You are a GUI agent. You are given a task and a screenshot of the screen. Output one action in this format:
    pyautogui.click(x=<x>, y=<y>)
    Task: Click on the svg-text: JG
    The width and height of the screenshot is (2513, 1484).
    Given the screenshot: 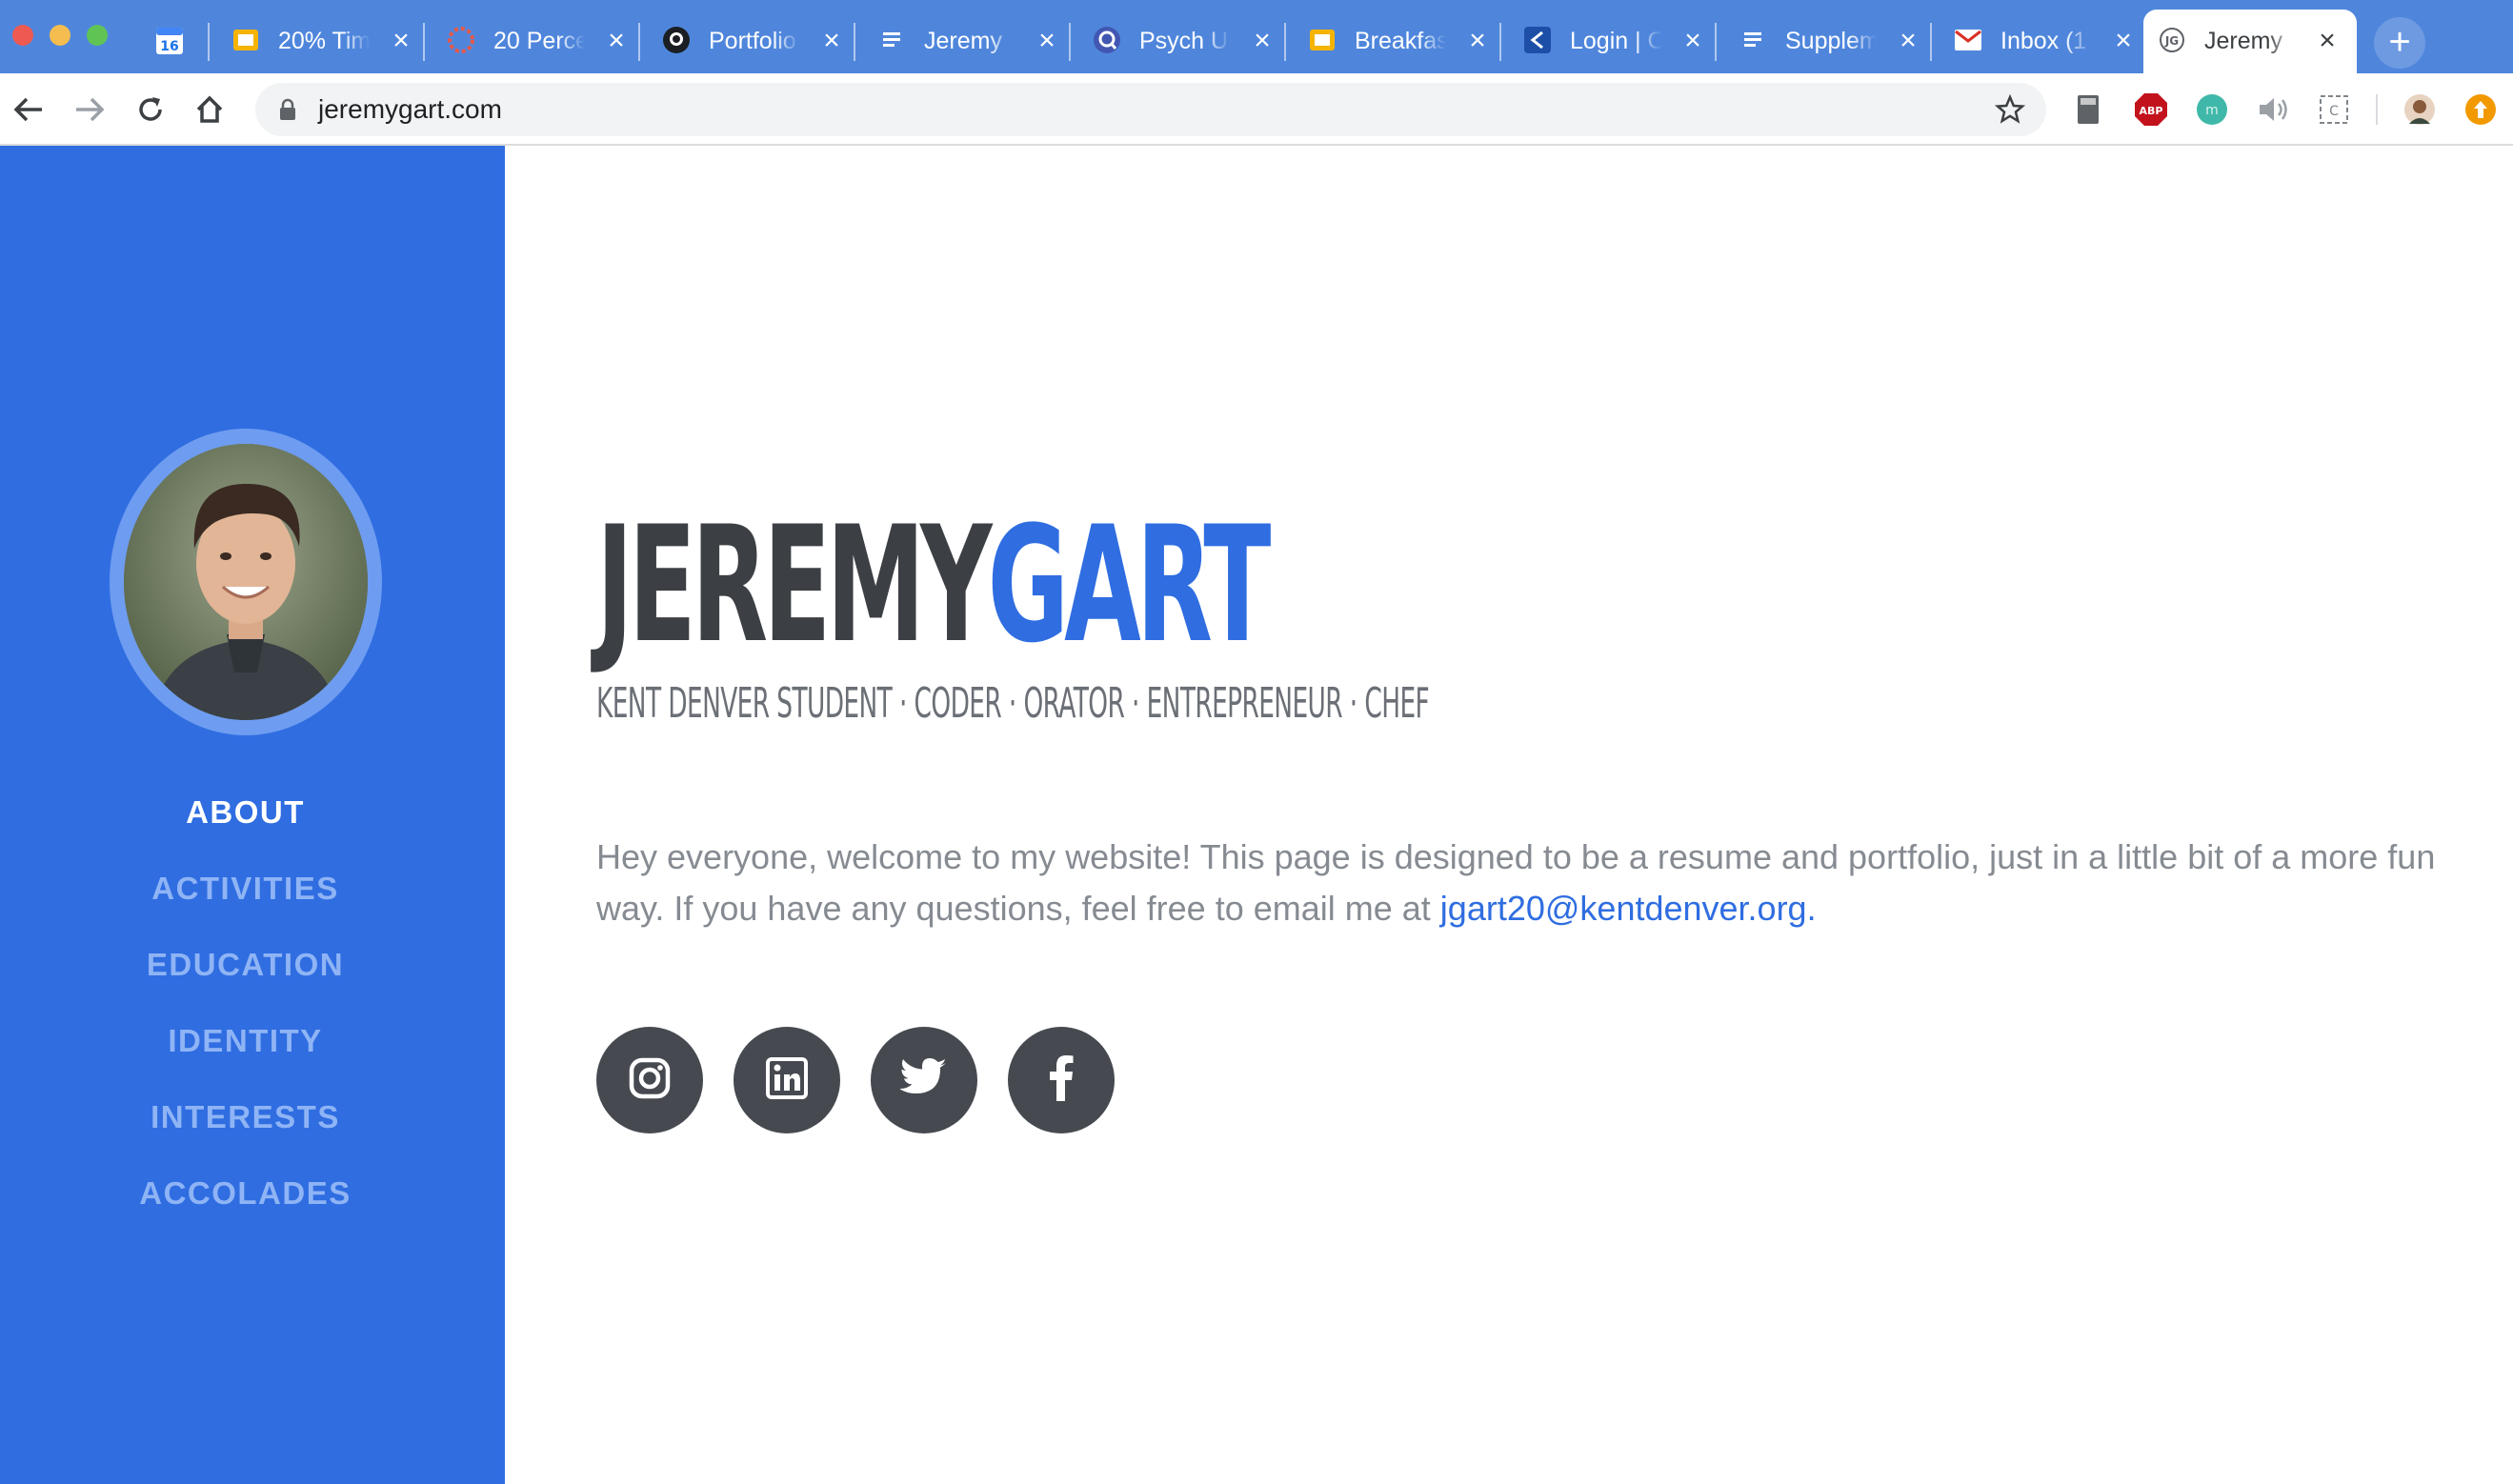 What is the action you would take?
    pyautogui.click(x=2171, y=41)
    